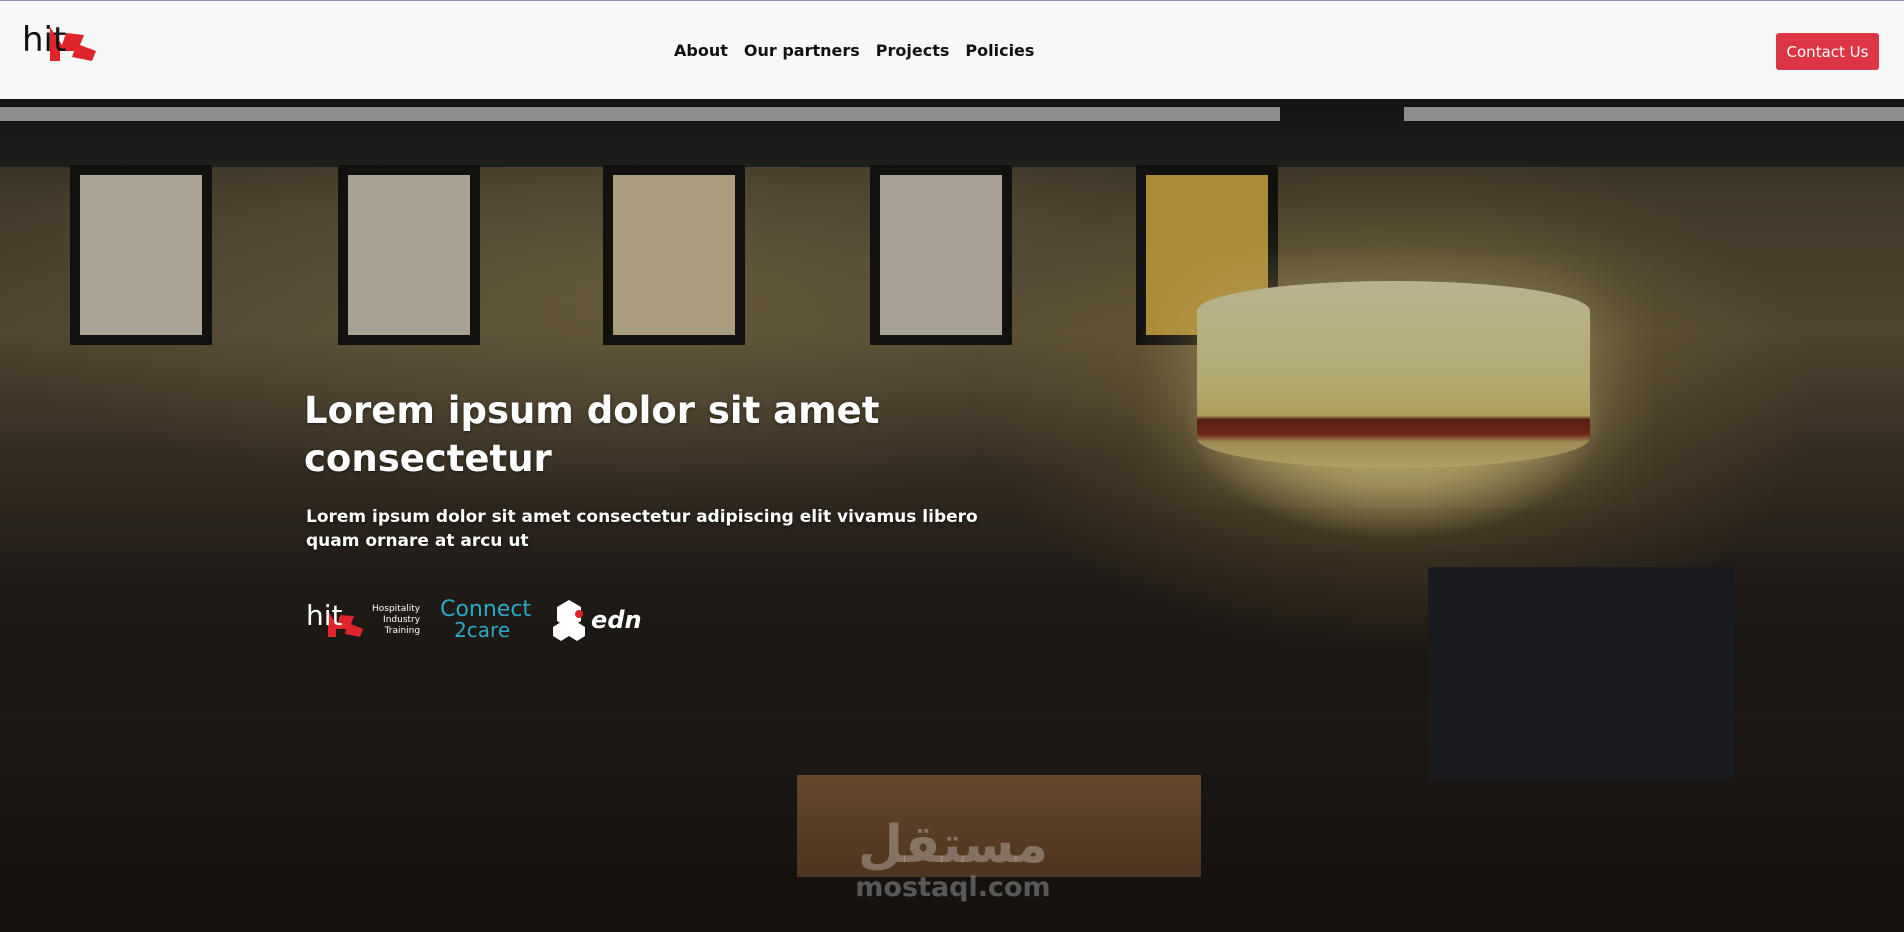 The width and height of the screenshot is (1904, 932). I want to click on partner-hit-tagline: Hospitality Industry Training, so click(396, 619).